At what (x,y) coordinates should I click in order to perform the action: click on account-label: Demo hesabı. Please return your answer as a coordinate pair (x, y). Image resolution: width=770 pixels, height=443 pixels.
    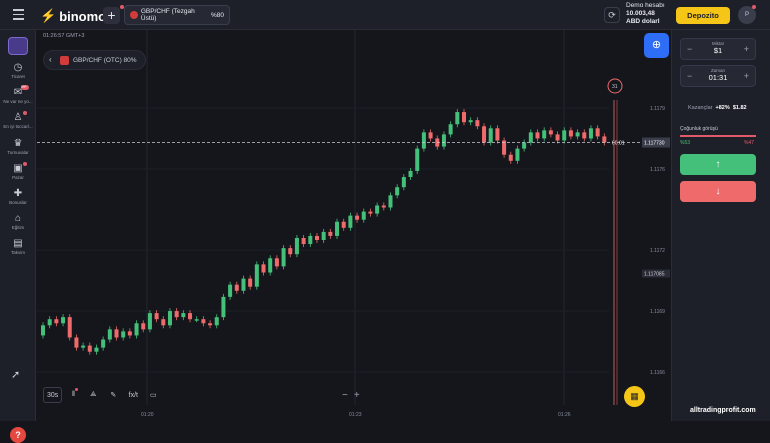
    Looking at the image, I should click on (645, 5).